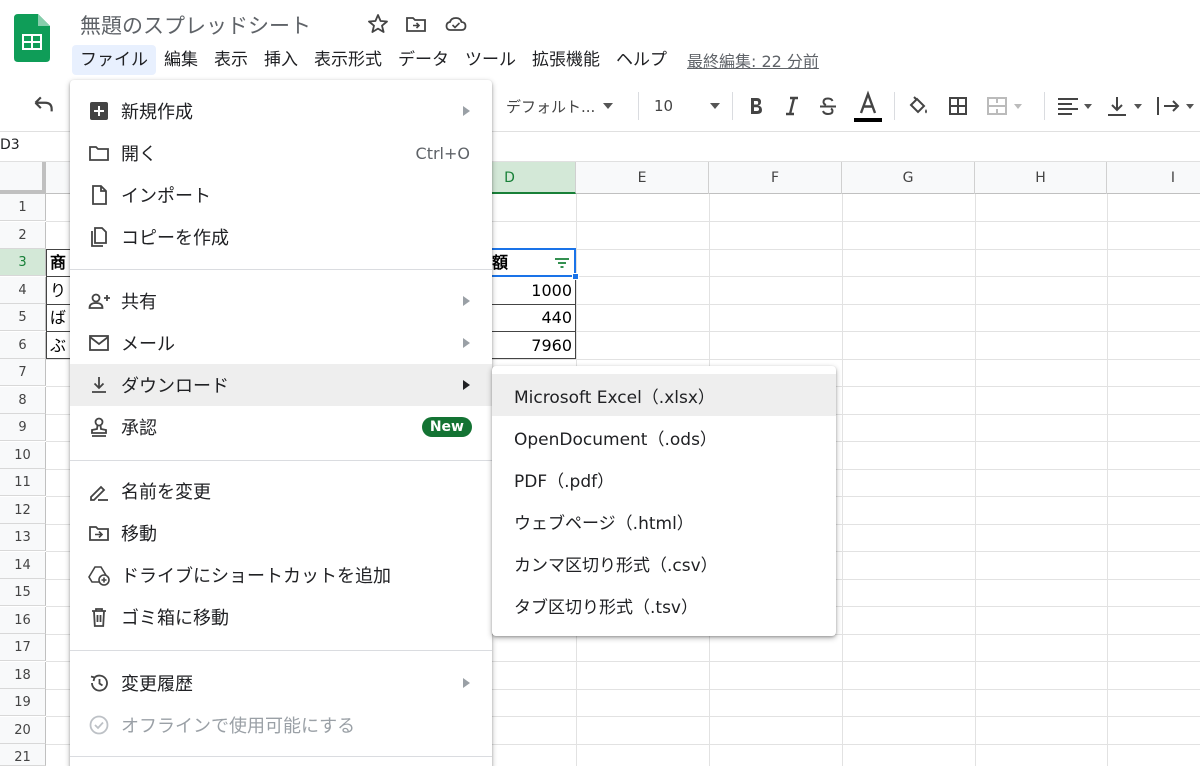 The width and height of the screenshot is (1200, 766). I want to click on file-menu-make-copy: コピーを作成, so click(281, 237).